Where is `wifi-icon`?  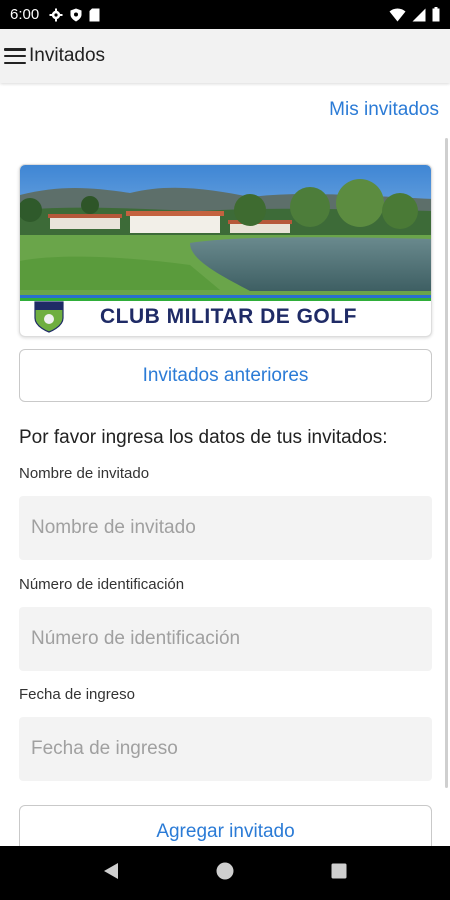
wifi-icon is located at coordinates (397, 15).